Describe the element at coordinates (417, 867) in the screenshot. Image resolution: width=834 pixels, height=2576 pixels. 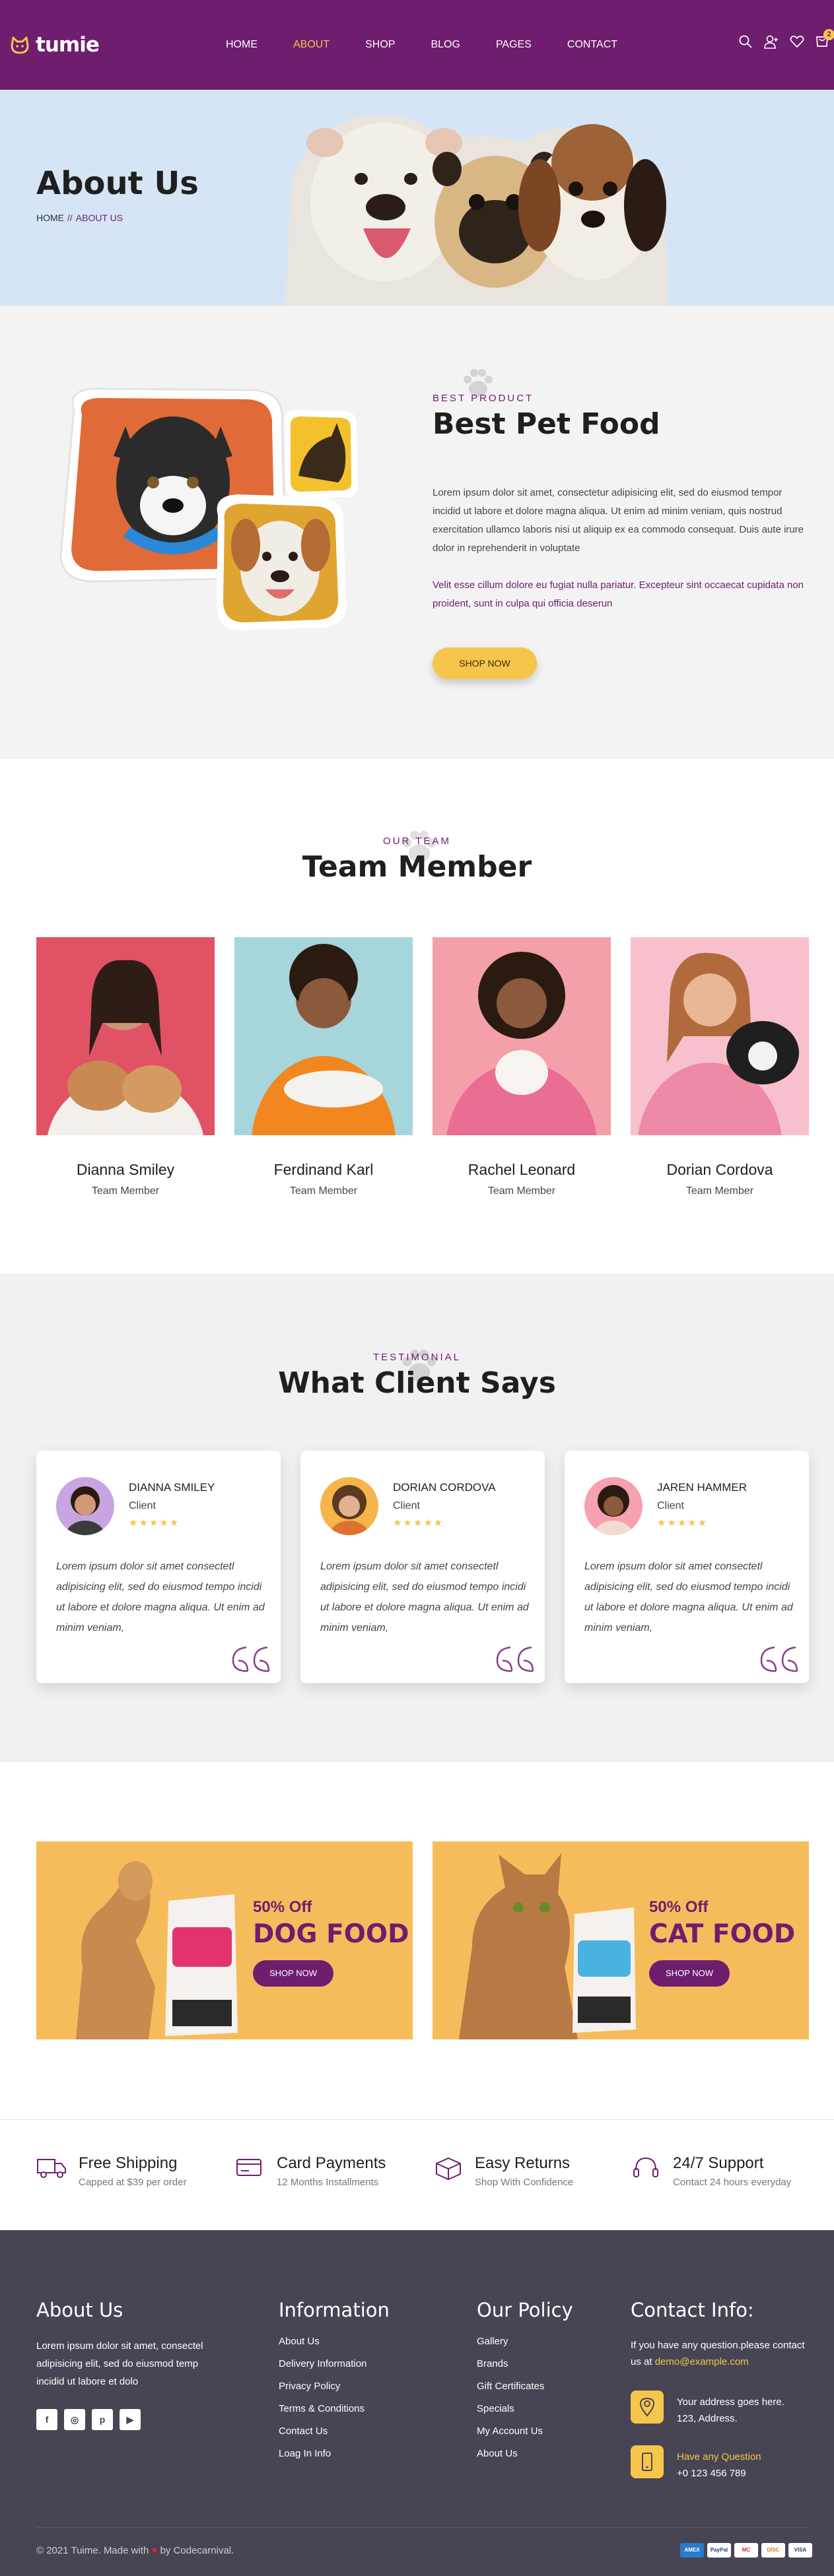
I see `team-title: Team Member` at that location.